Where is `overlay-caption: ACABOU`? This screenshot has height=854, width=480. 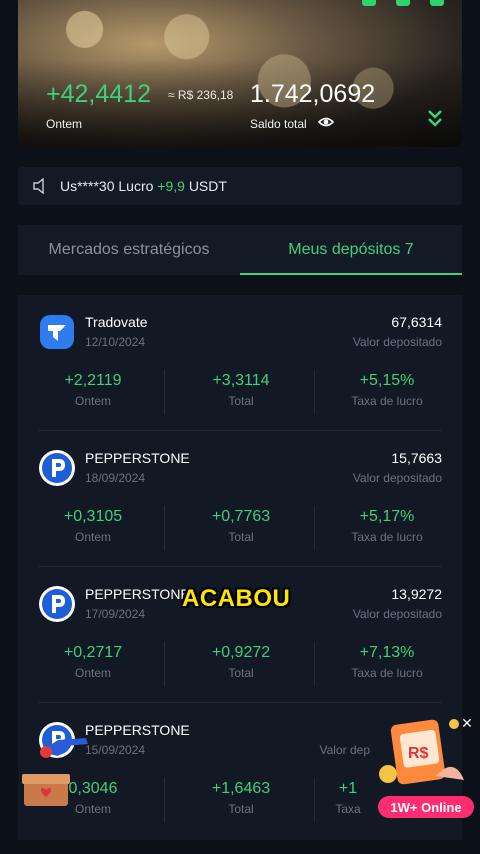
overlay-caption: ACABOU is located at coordinates (236, 598).